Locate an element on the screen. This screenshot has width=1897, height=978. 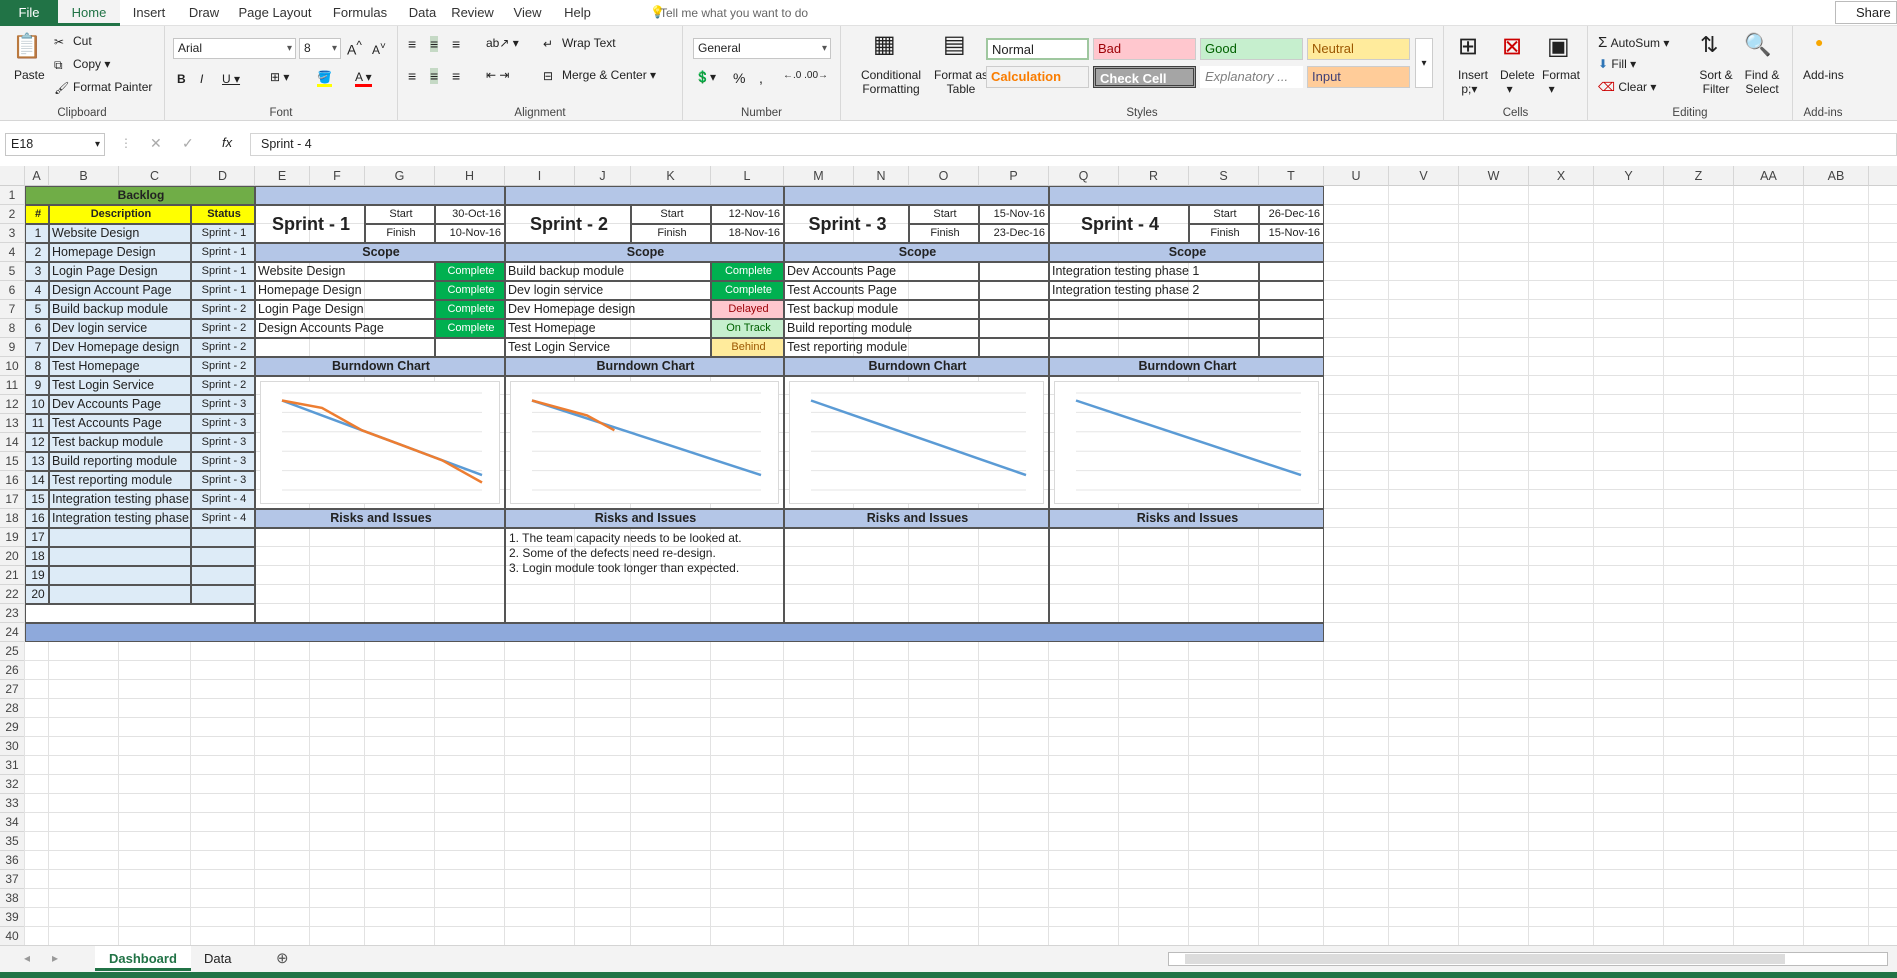
align-center-icon: ≡ is located at coordinates (434, 76).